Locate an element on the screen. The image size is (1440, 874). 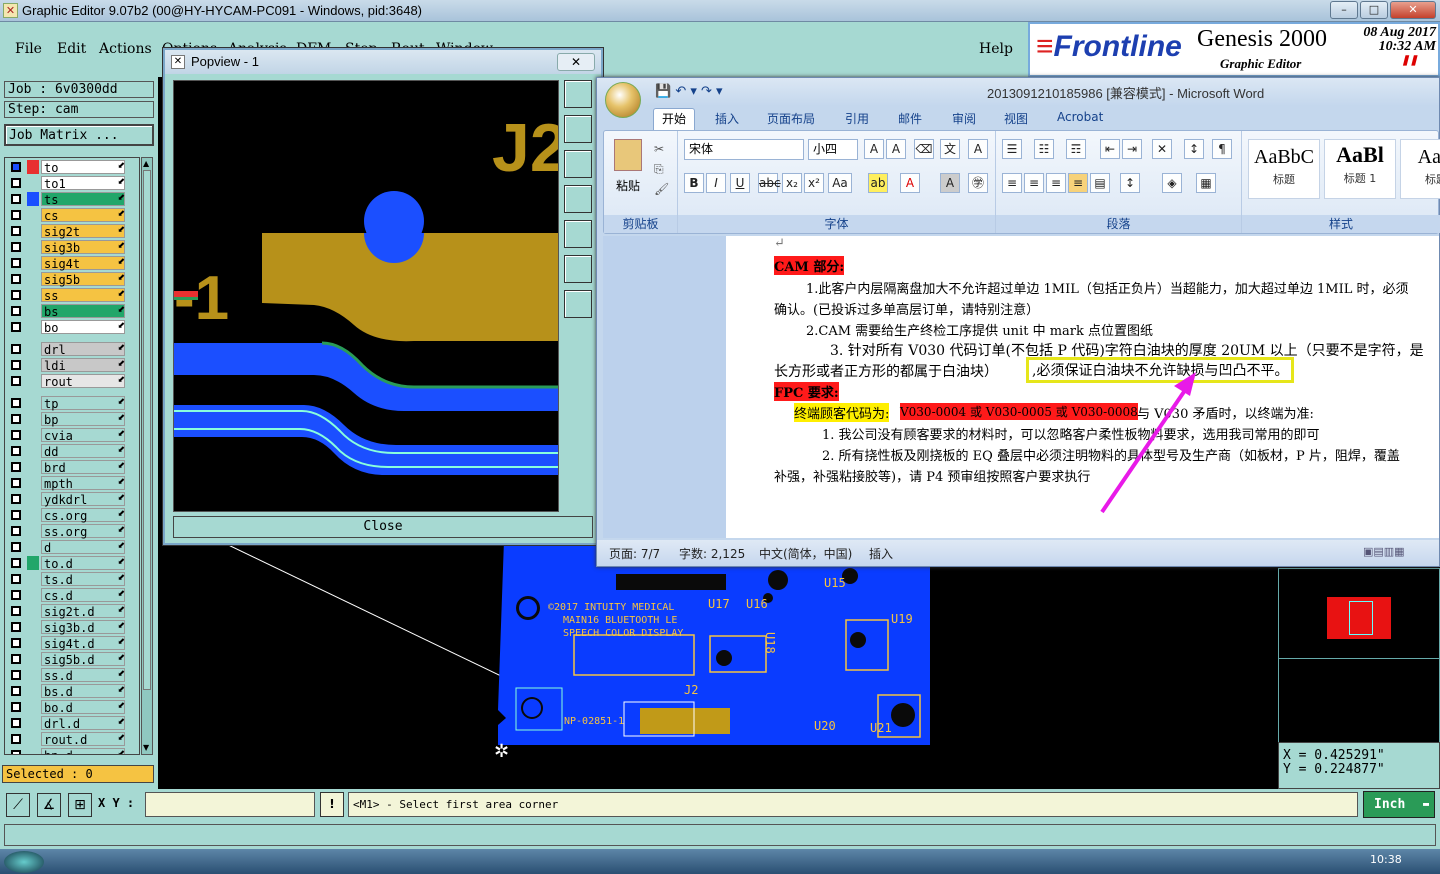
layer-name: ss.d is located at coordinates (83, 675).